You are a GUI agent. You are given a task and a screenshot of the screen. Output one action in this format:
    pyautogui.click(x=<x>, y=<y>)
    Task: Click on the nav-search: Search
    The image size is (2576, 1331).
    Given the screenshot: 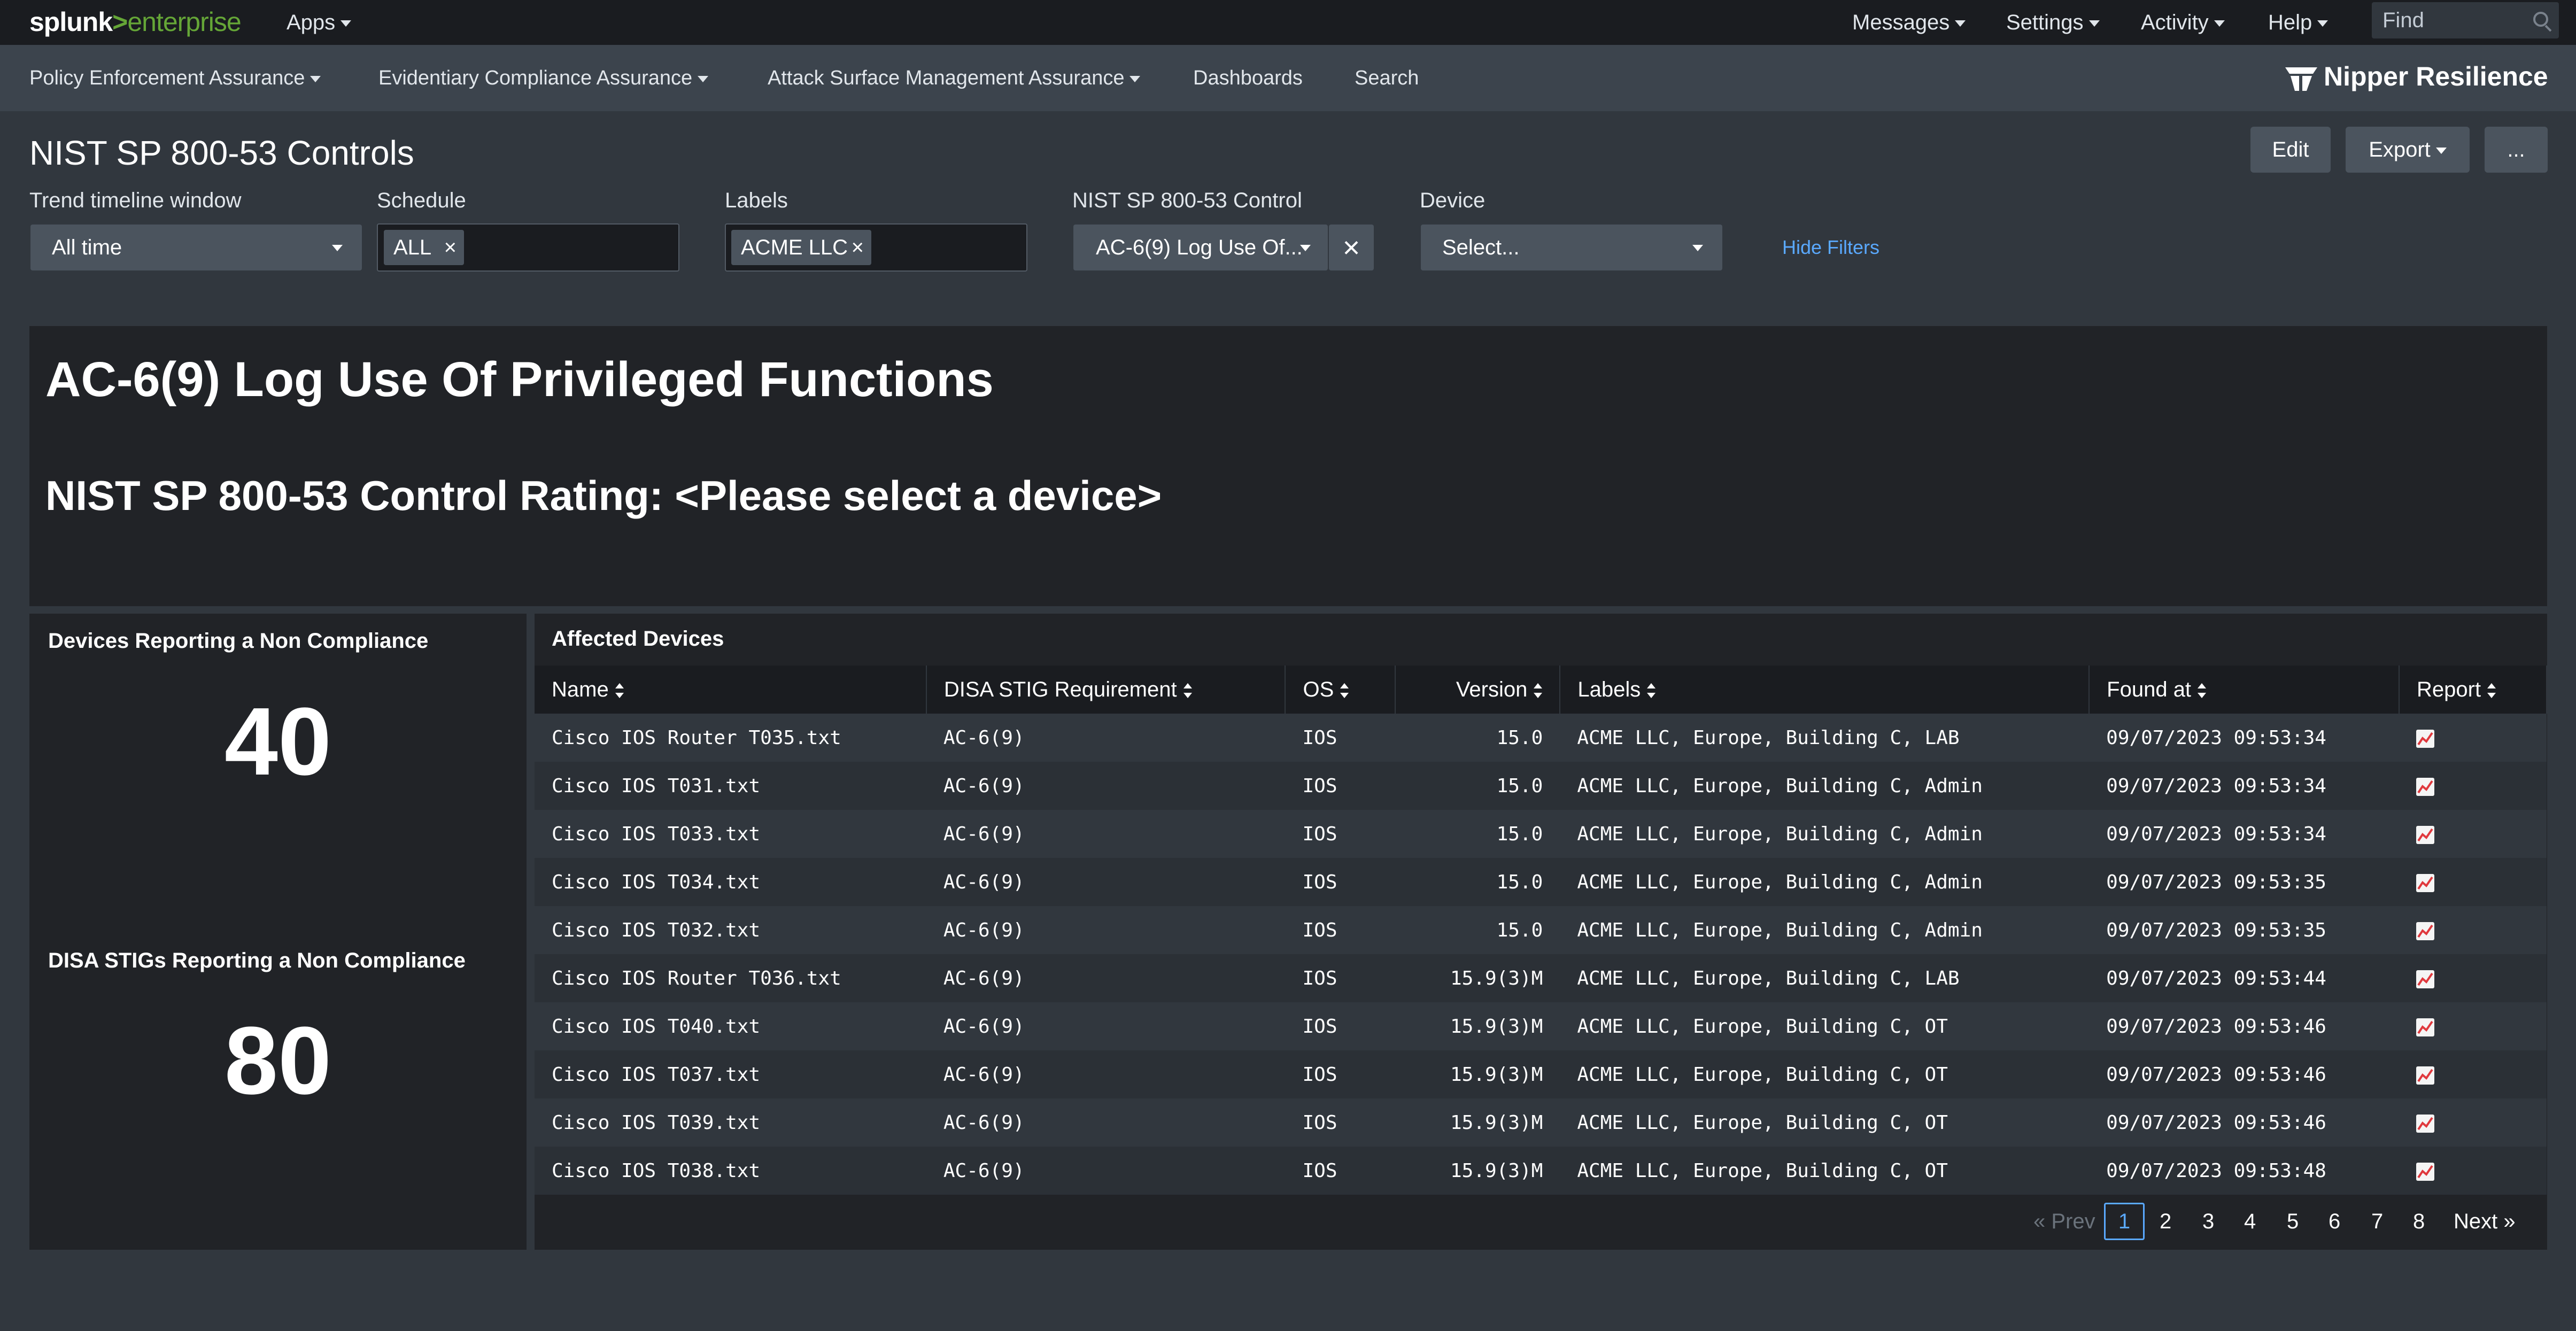 What is the action you would take?
    pyautogui.click(x=1387, y=78)
    